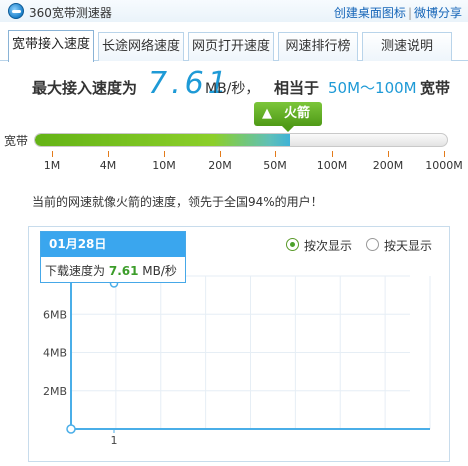  What do you see at coordinates (114, 440) in the screenshot?
I see `x-tick-label: 1` at bounding box center [114, 440].